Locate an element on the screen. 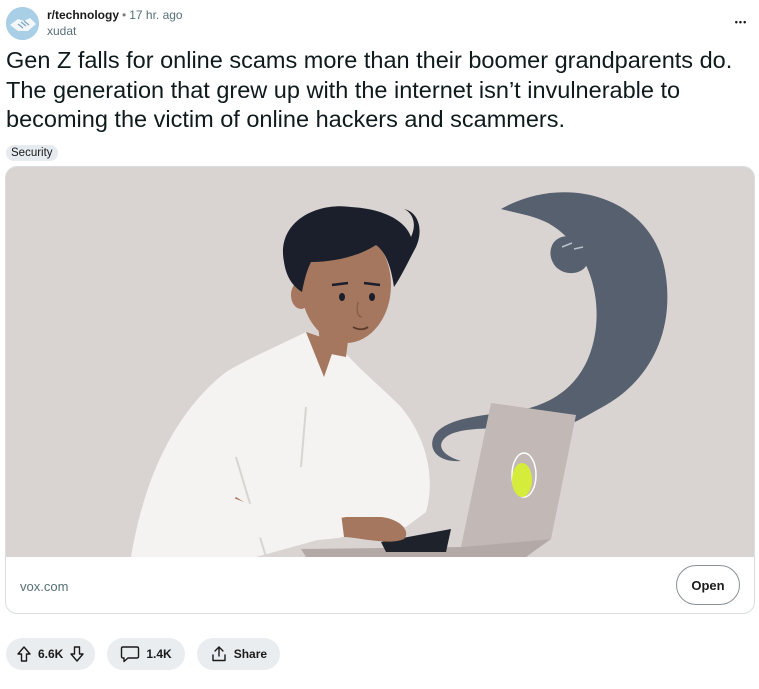  laptop-sticker is located at coordinates (522, 480).